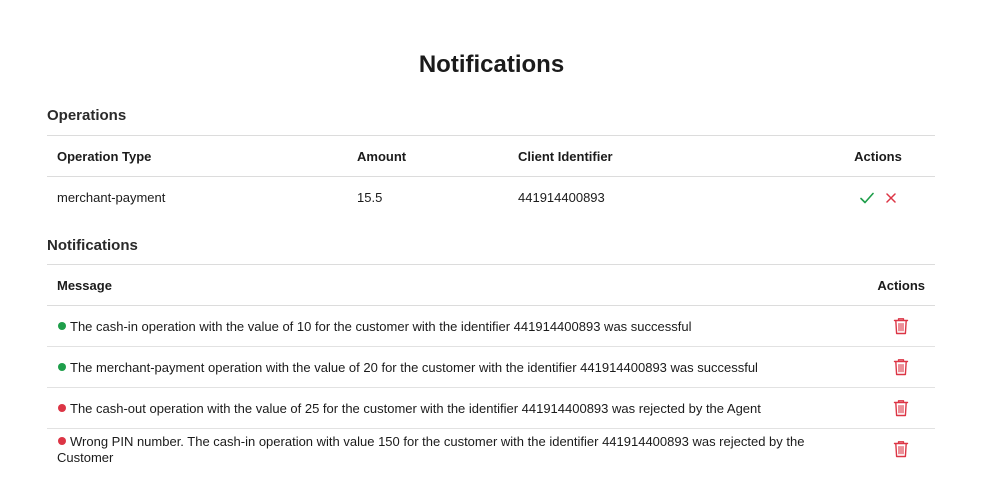 The width and height of the screenshot is (983, 487). Describe the element at coordinates (900, 285) in the screenshot. I see `column-header-notification-actions: Actions` at that location.